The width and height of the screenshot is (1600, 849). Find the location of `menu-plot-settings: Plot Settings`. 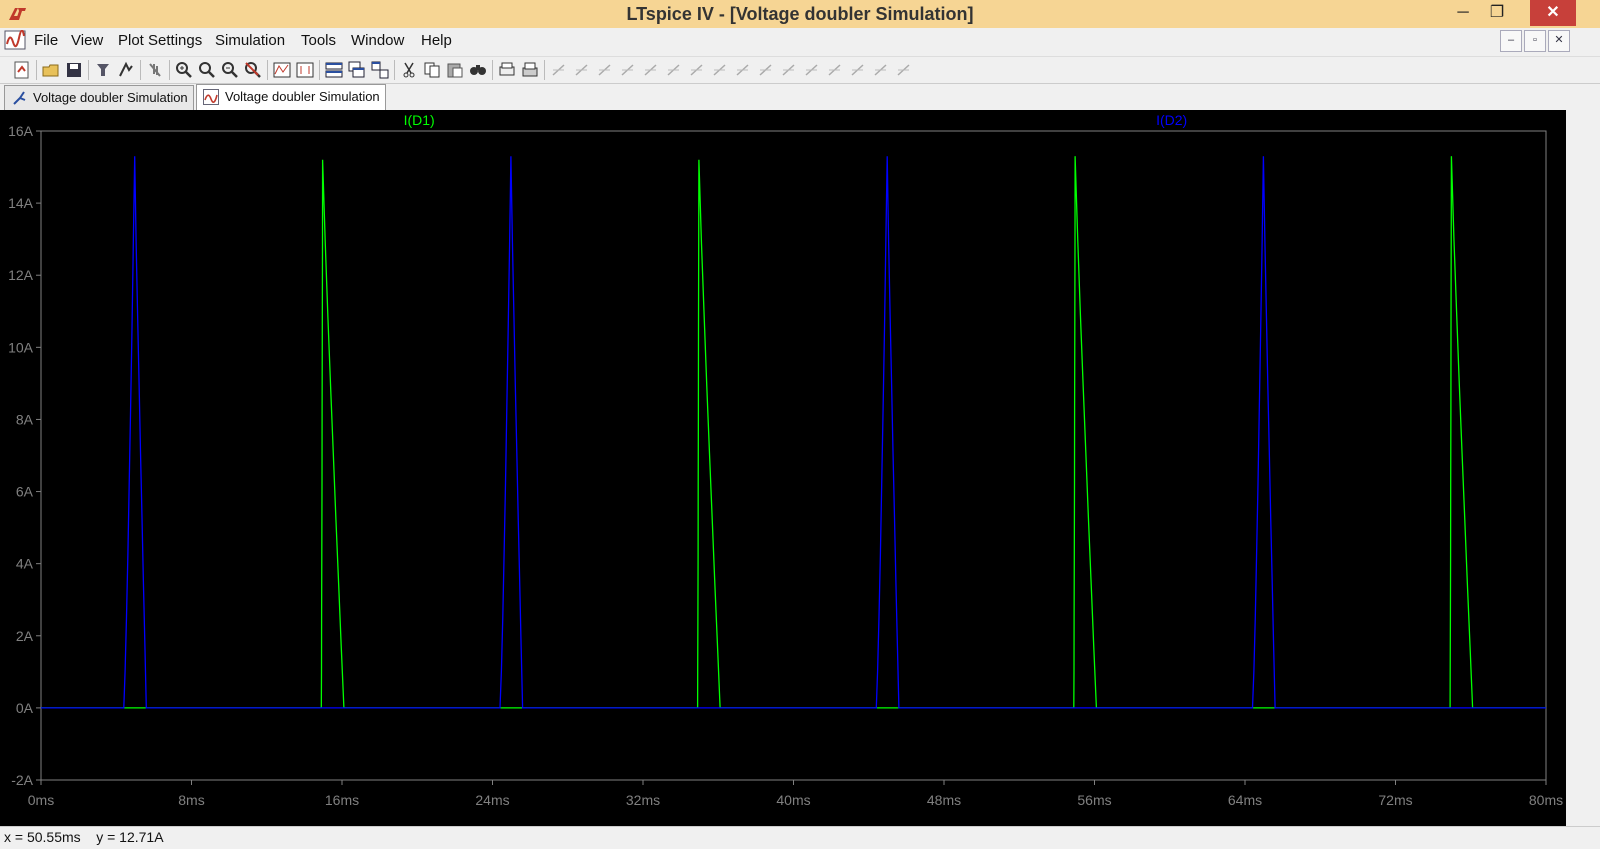

menu-plot-settings: Plot Settings is located at coordinates (160, 40).